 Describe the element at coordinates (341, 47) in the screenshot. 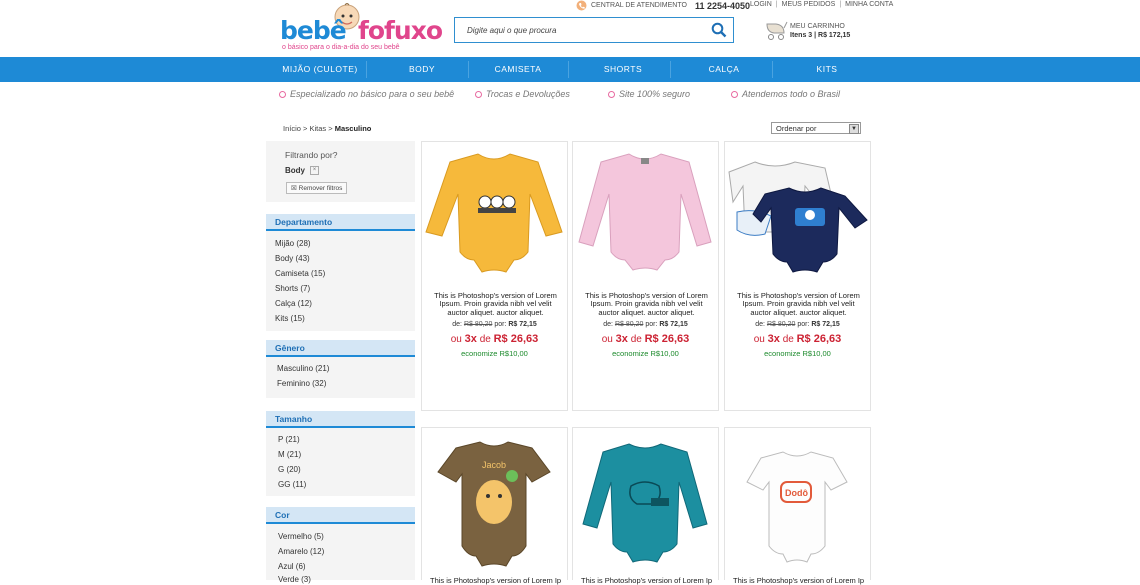

I see `logo-tagline: o básico para o dia-a-dia do seu bebê` at that location.